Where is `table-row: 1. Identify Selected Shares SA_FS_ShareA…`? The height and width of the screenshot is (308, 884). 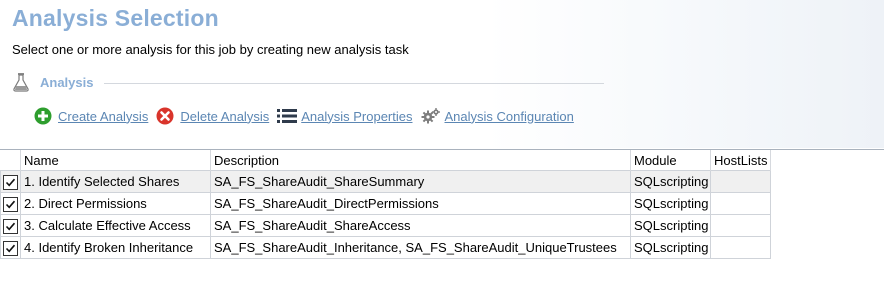
table-row: 1. Identify Selected Shares SA_FS_ShareA… is located at coordinates (385, 181).